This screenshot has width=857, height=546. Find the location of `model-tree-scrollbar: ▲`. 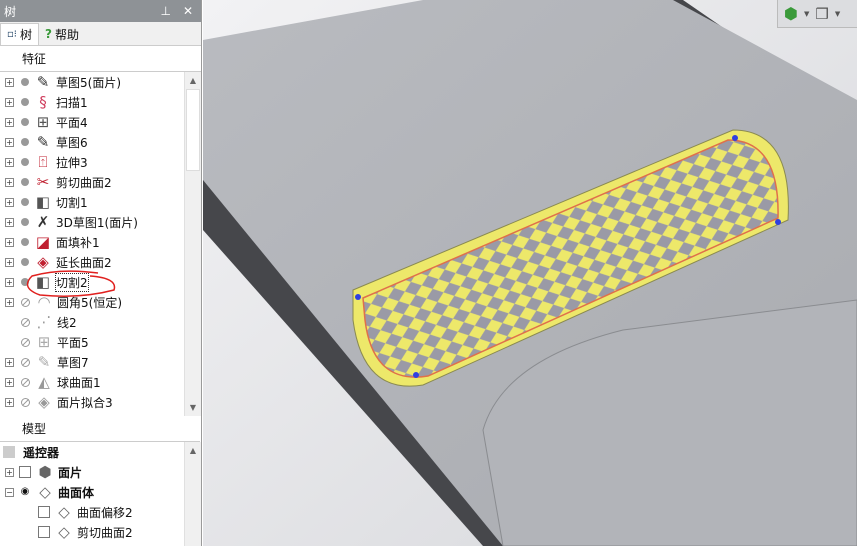

model-tree-scrollbar: ▲ is located at coordinates (192, 494).